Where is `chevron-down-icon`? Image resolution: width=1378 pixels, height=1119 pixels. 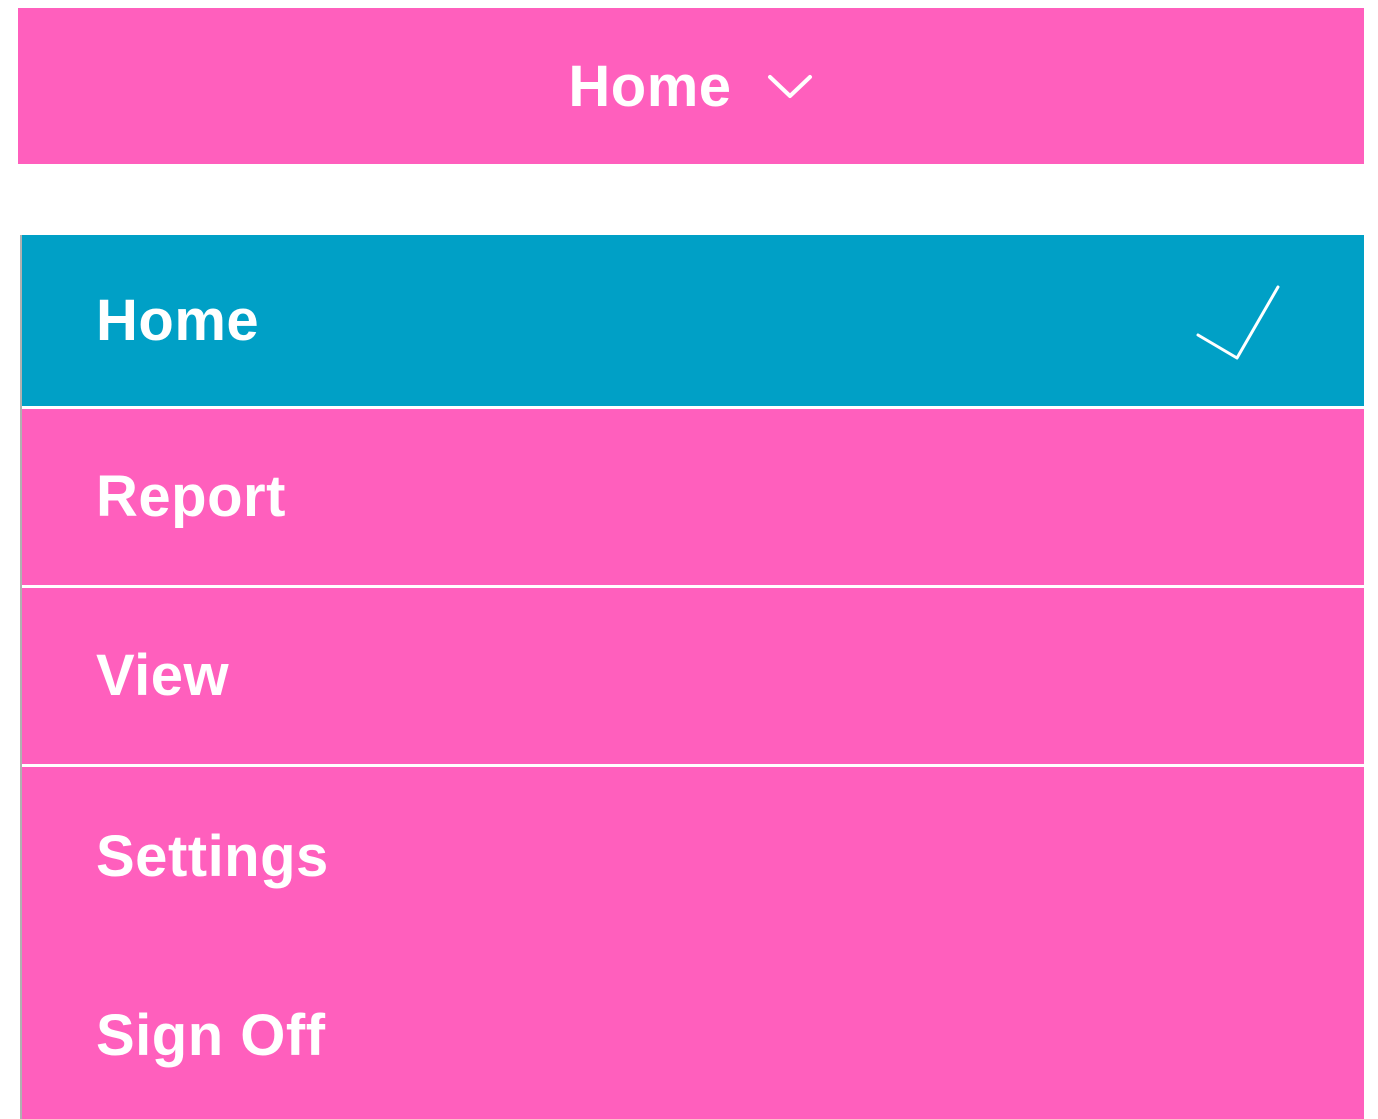
chevron-down-icon is located at coordinates (790, 86).